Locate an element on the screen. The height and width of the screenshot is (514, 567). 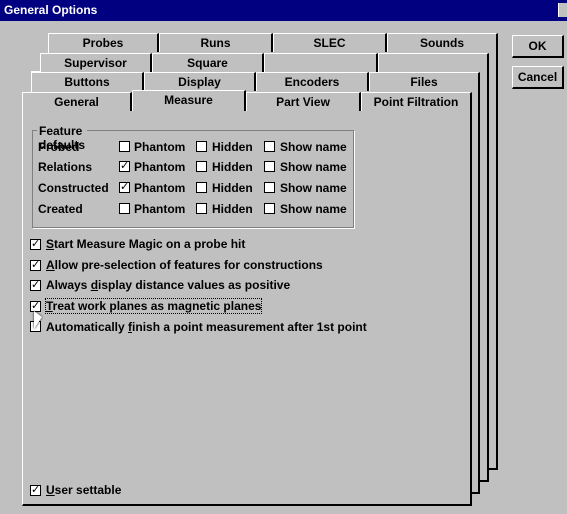
relations-show-name-checkbox is located at coordinates (269, 166).